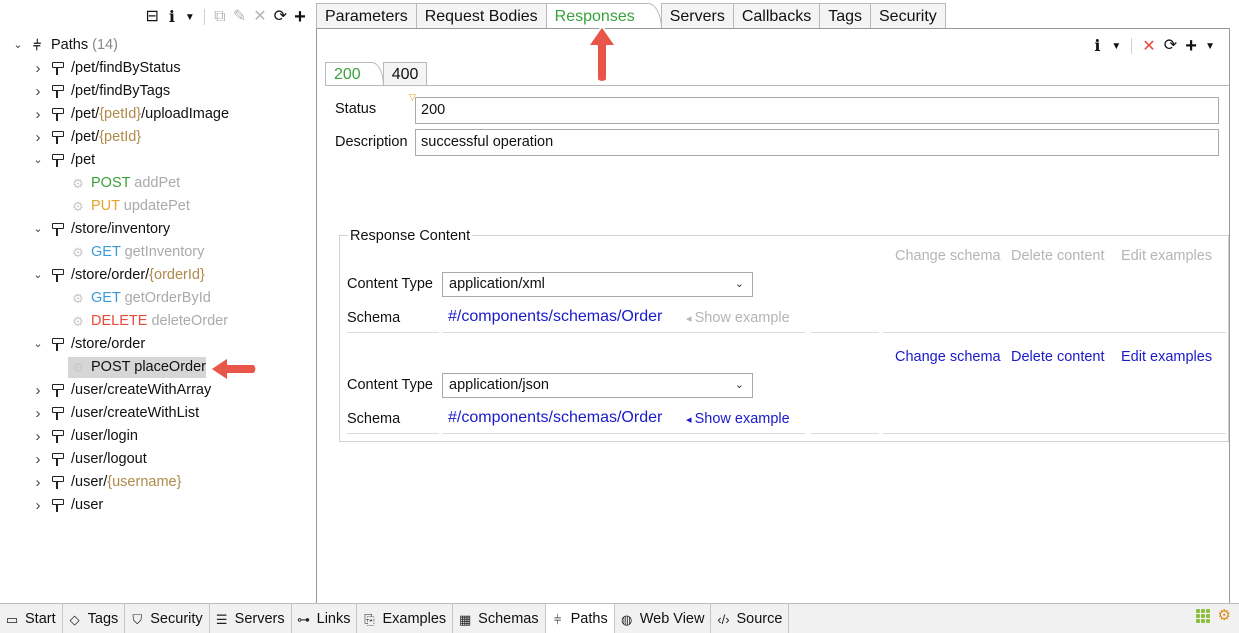 This screenshot has height=633, width=1239. Describe the element at coordinates (158, 68) in the screenshot. I see `tree-path-row: › /pet/findByStatus` at that location.